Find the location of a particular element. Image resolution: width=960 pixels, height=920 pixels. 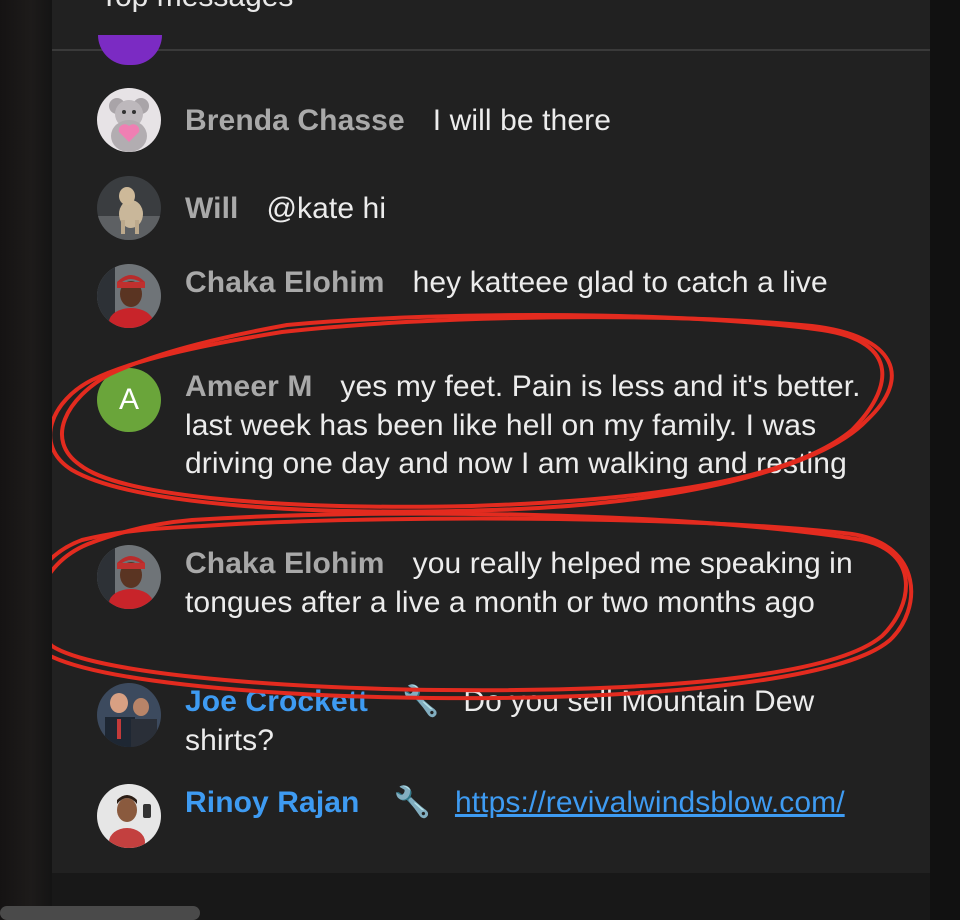

horizontal-scrollbar is located at coordinates (100, 913).